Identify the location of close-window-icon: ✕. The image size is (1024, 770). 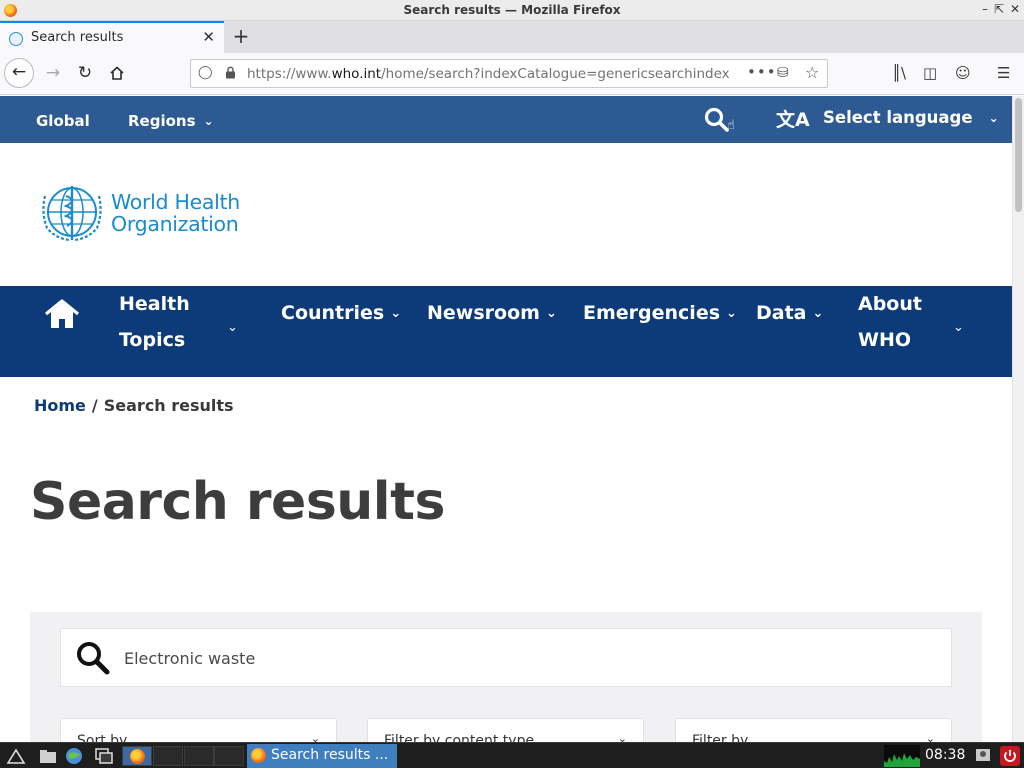
(1015, 9).